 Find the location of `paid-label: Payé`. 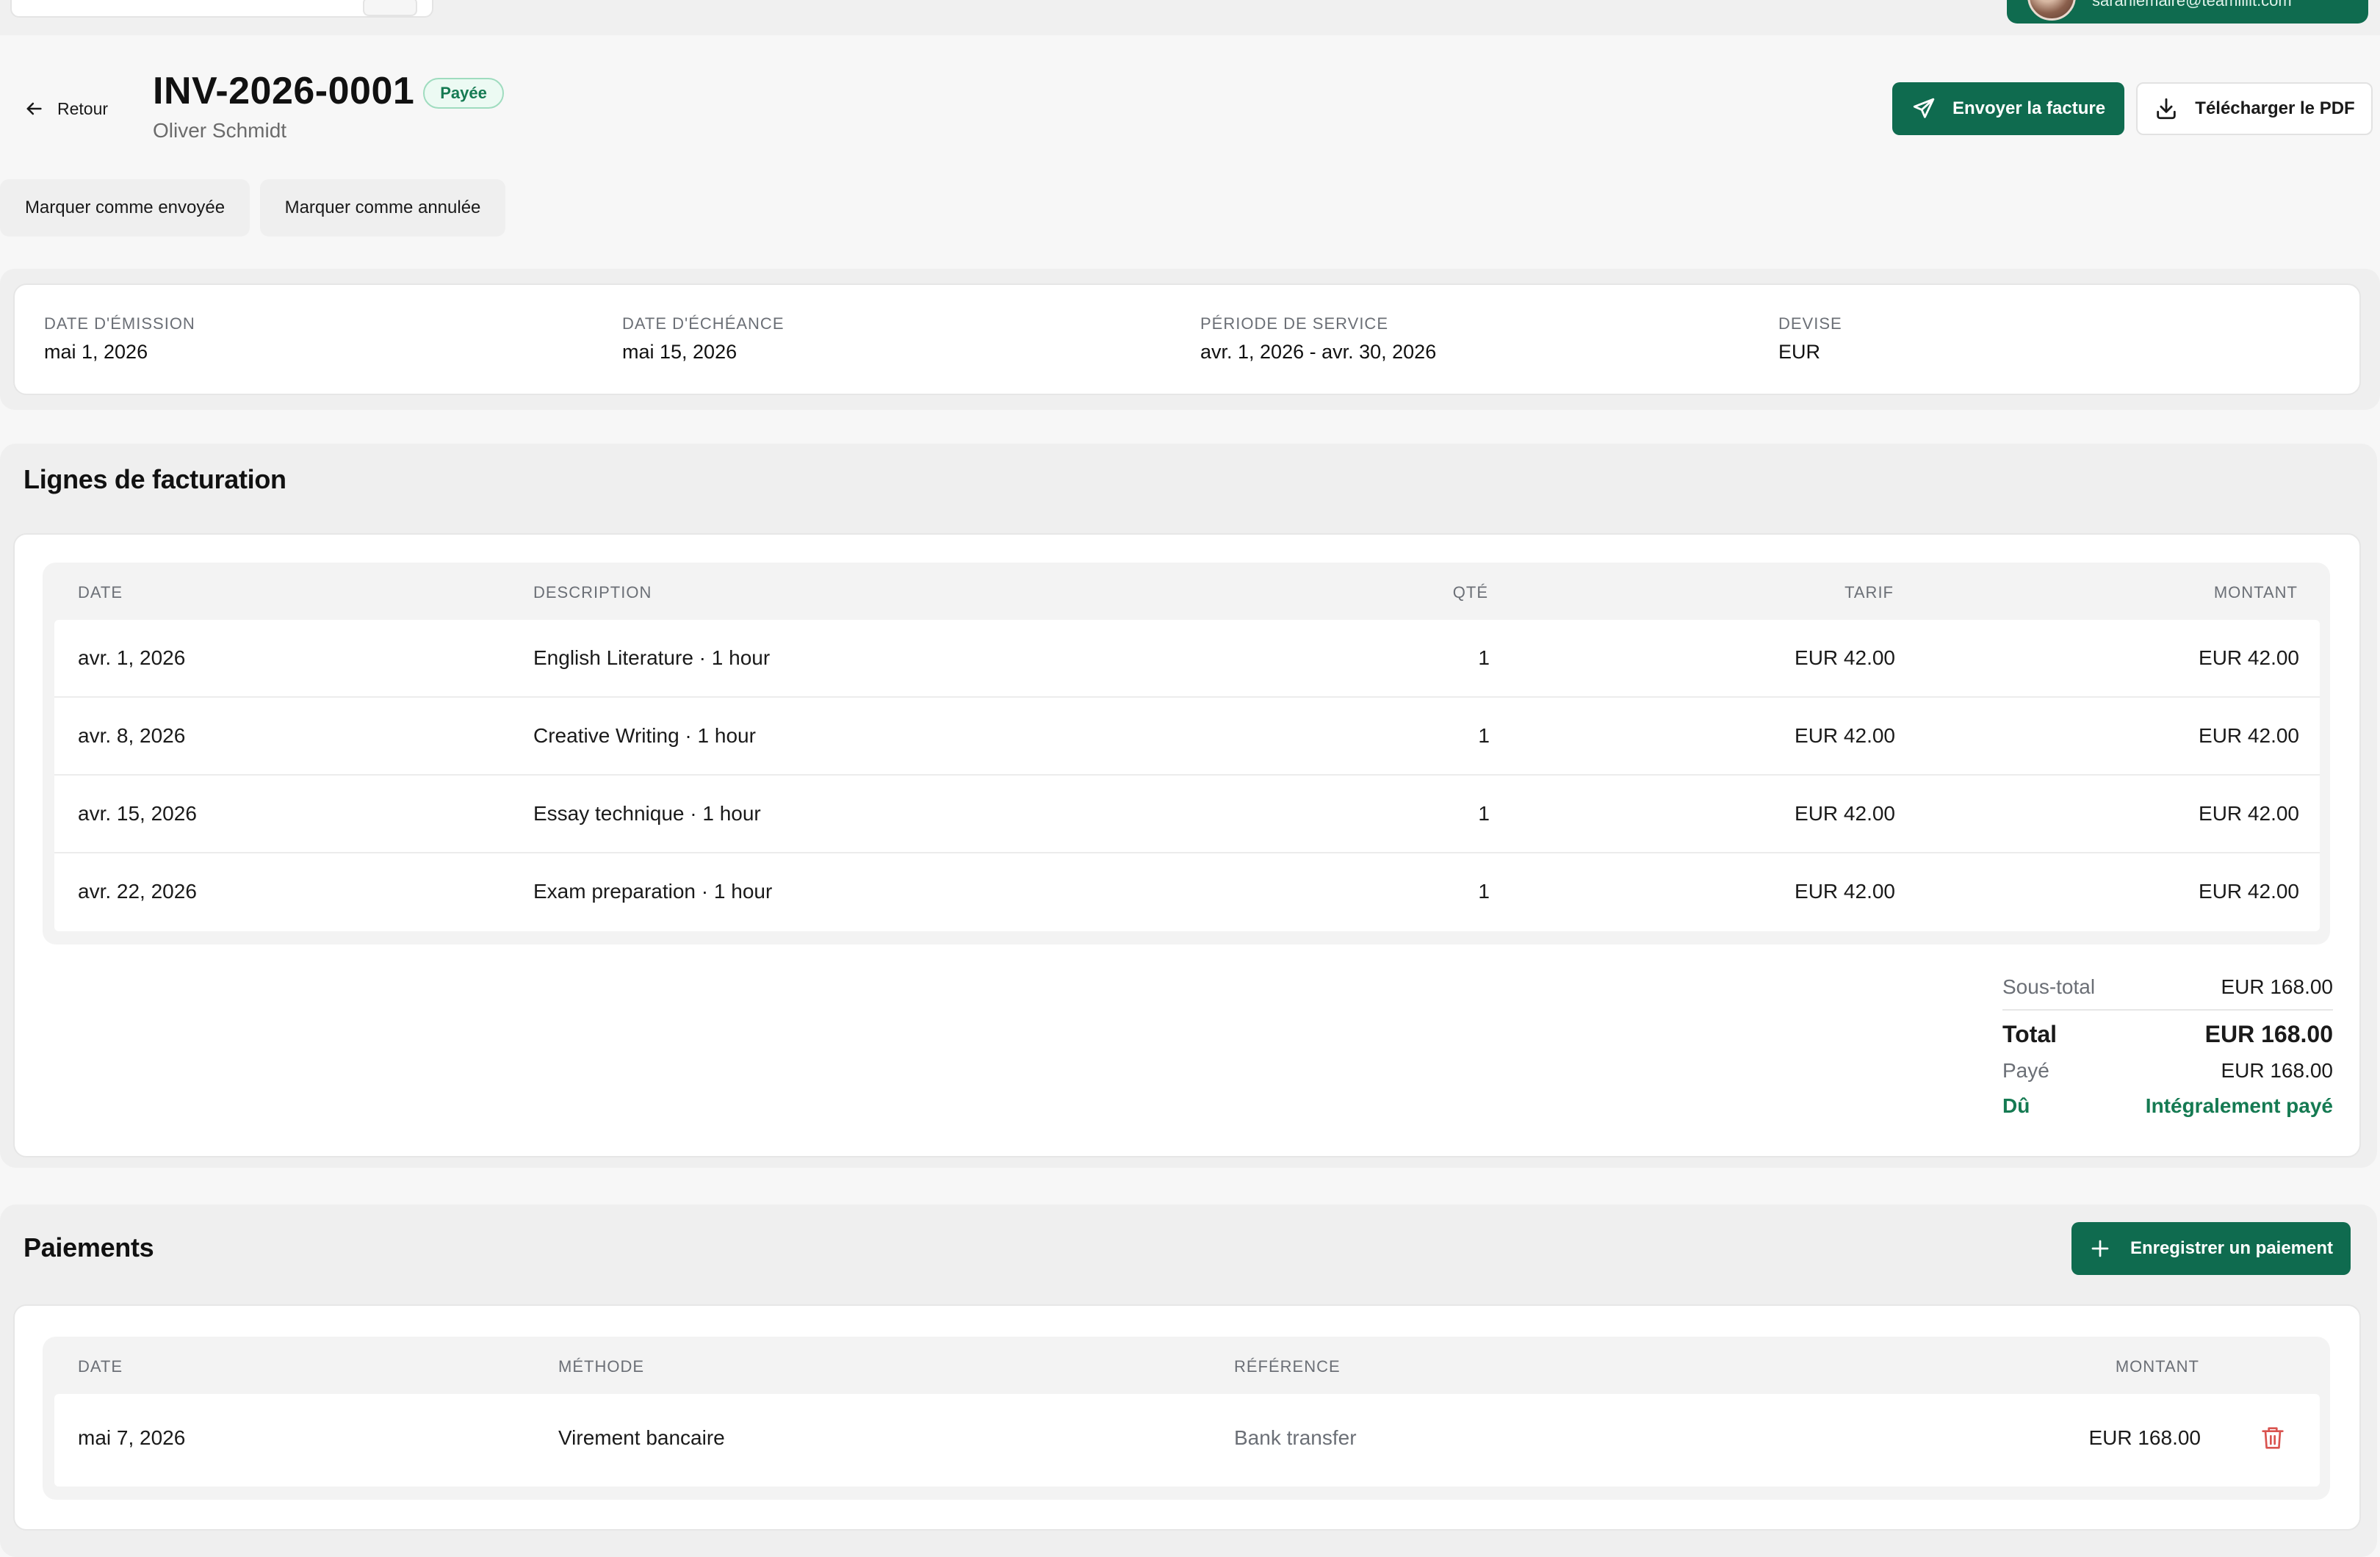

paid-label: Payé is located at coordinates (2026, 1071).